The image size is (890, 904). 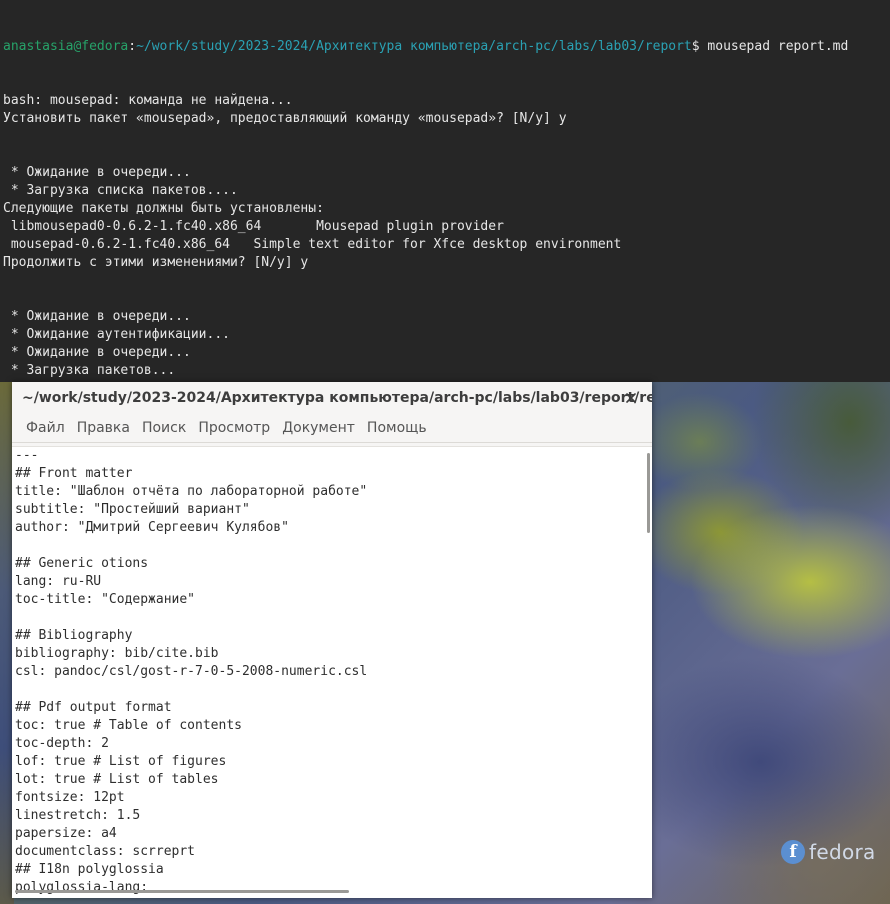 What do you see at coordinates (121, 761) in the screenshot?
I see `editor-line: lof: true # List of figures` at bounding box center [121, 761].